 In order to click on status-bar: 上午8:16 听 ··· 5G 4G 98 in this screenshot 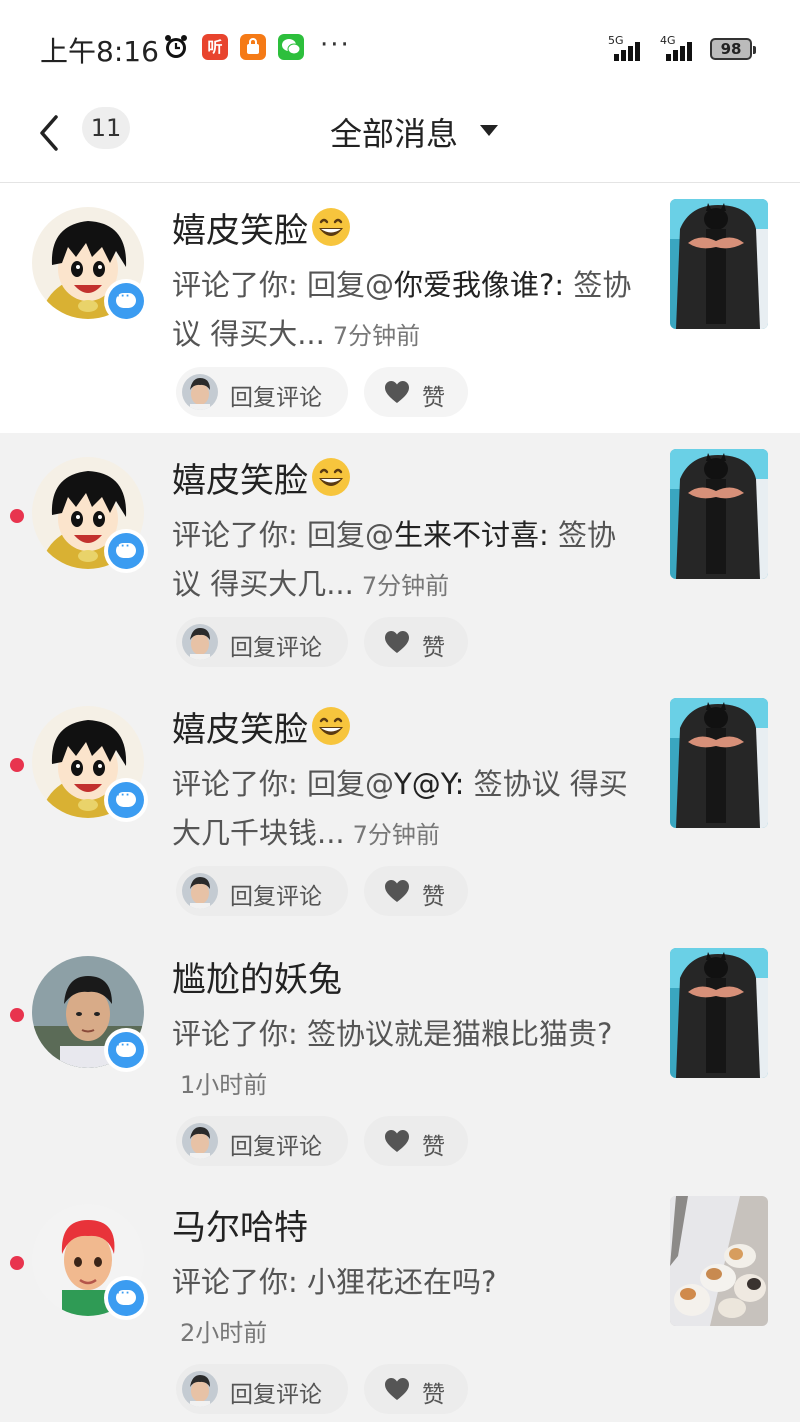, I will do `click(400, 47)`.